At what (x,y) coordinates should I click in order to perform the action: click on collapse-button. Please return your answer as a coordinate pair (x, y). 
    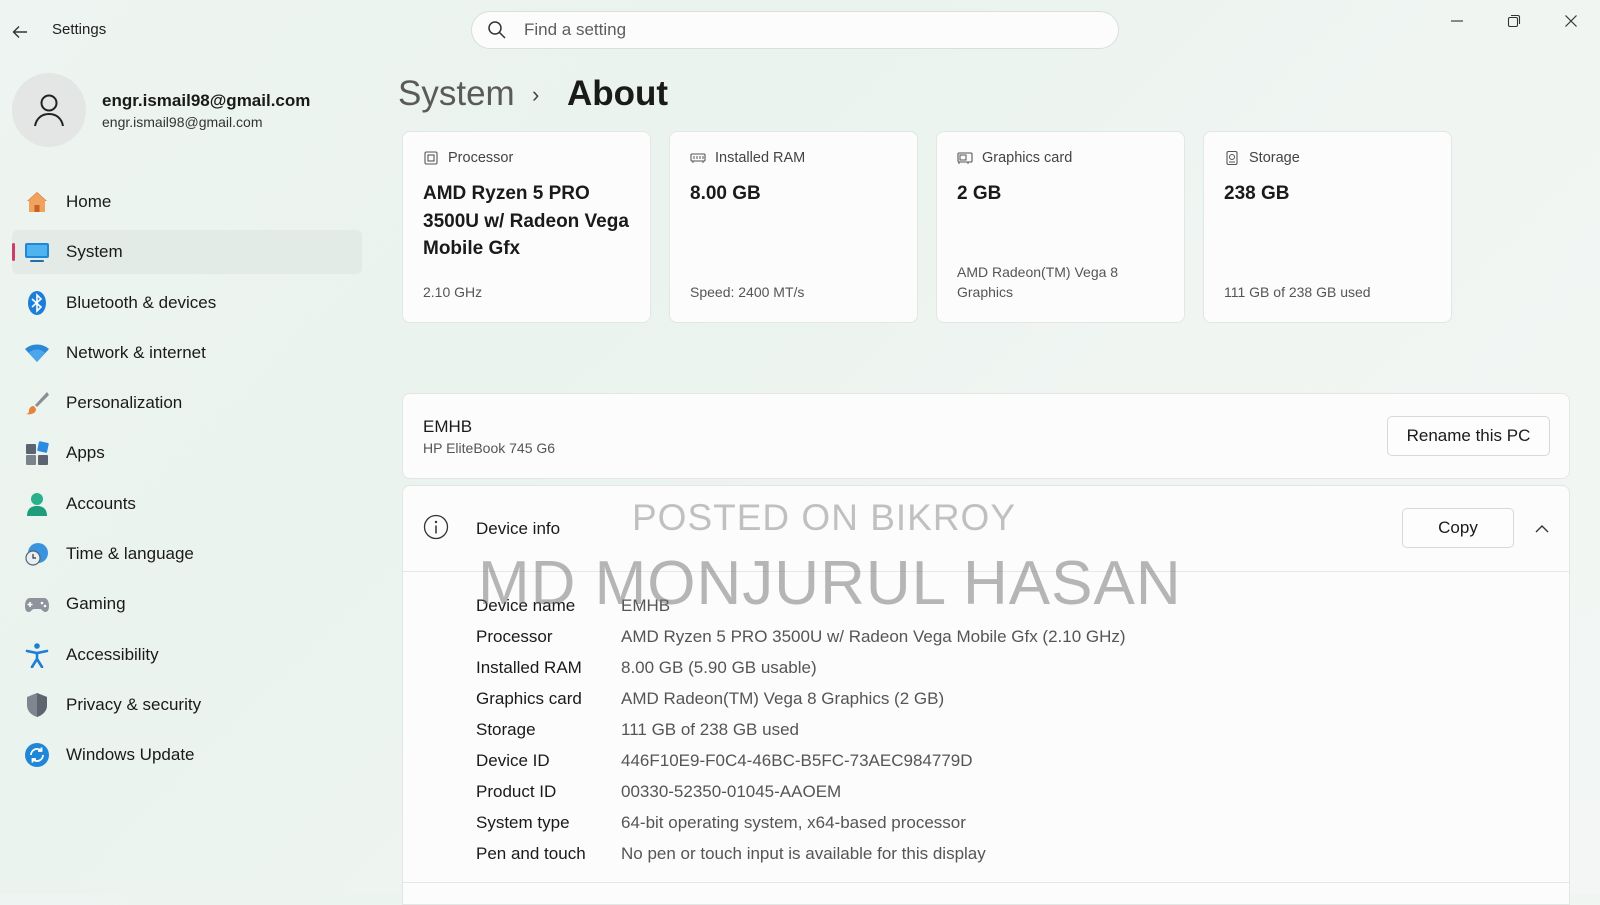
    Looking at the image, I should click on (1542, 529).